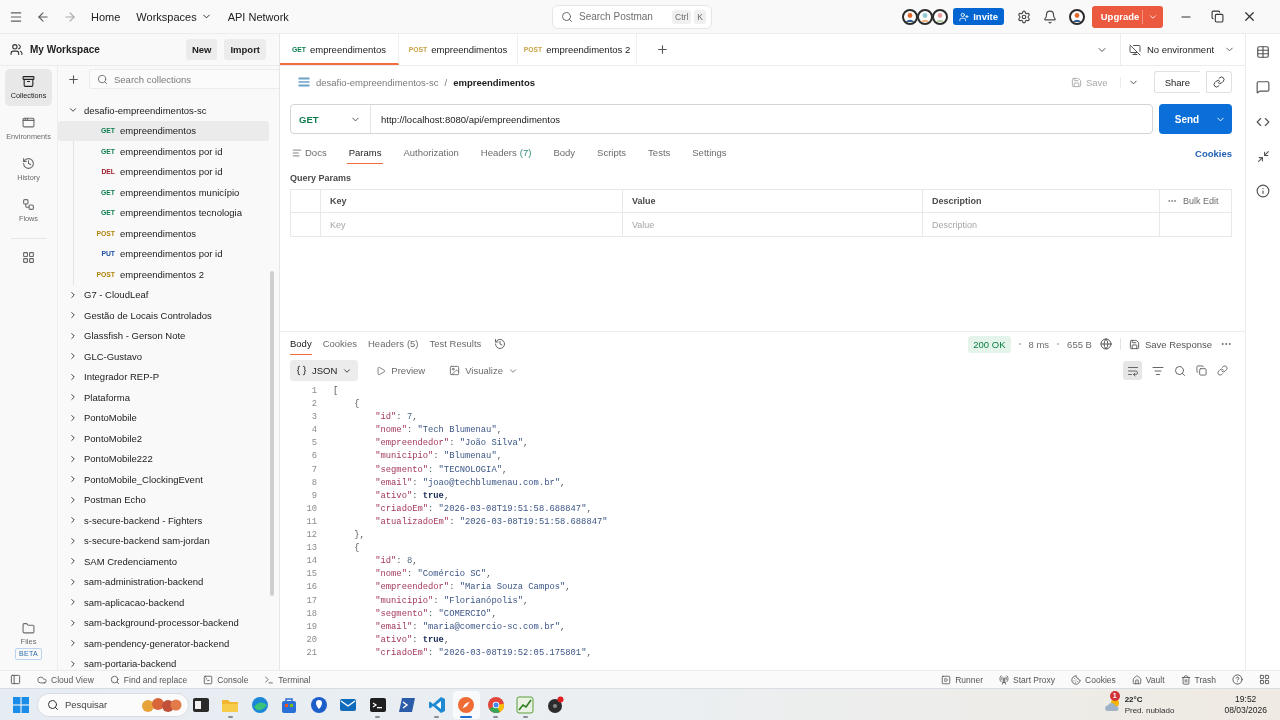 The height and width of the screenshot is (720, 1280). Describe the element at coordinates (174, 16) in the screenshot. I see `nav-link: Workspaces` at that location.